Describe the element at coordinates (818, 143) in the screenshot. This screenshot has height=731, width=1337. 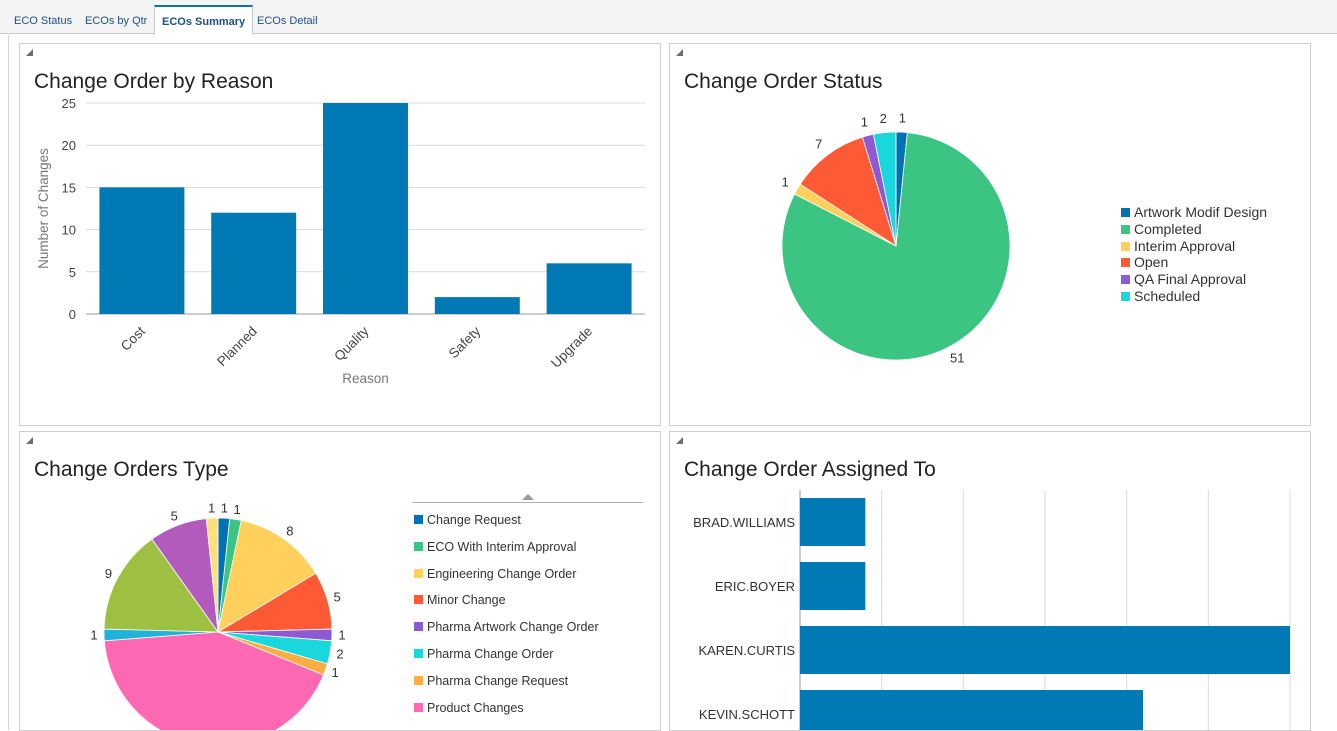
I see `pie-data-label: 7` at that location.